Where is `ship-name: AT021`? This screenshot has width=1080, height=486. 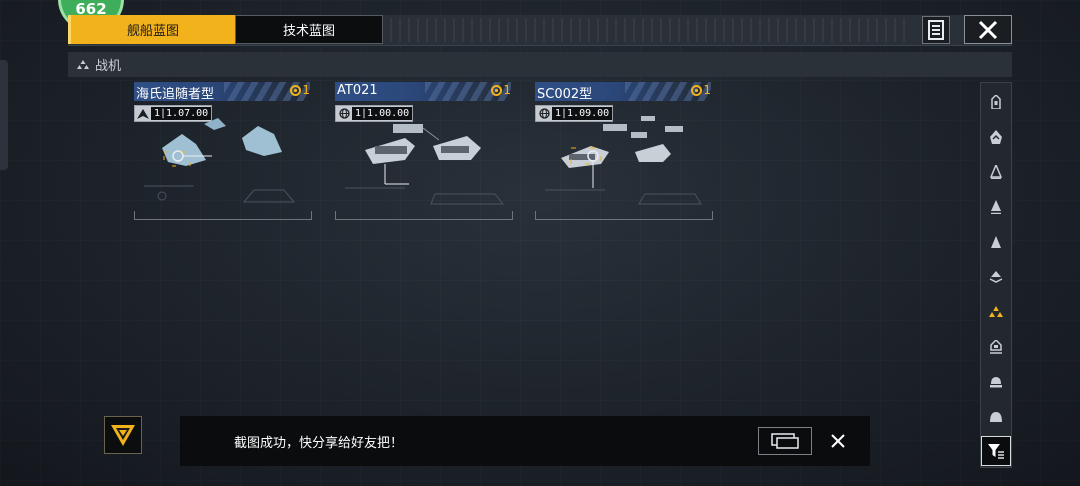 ship-name: AT021 is located at coordinates (357, 90).